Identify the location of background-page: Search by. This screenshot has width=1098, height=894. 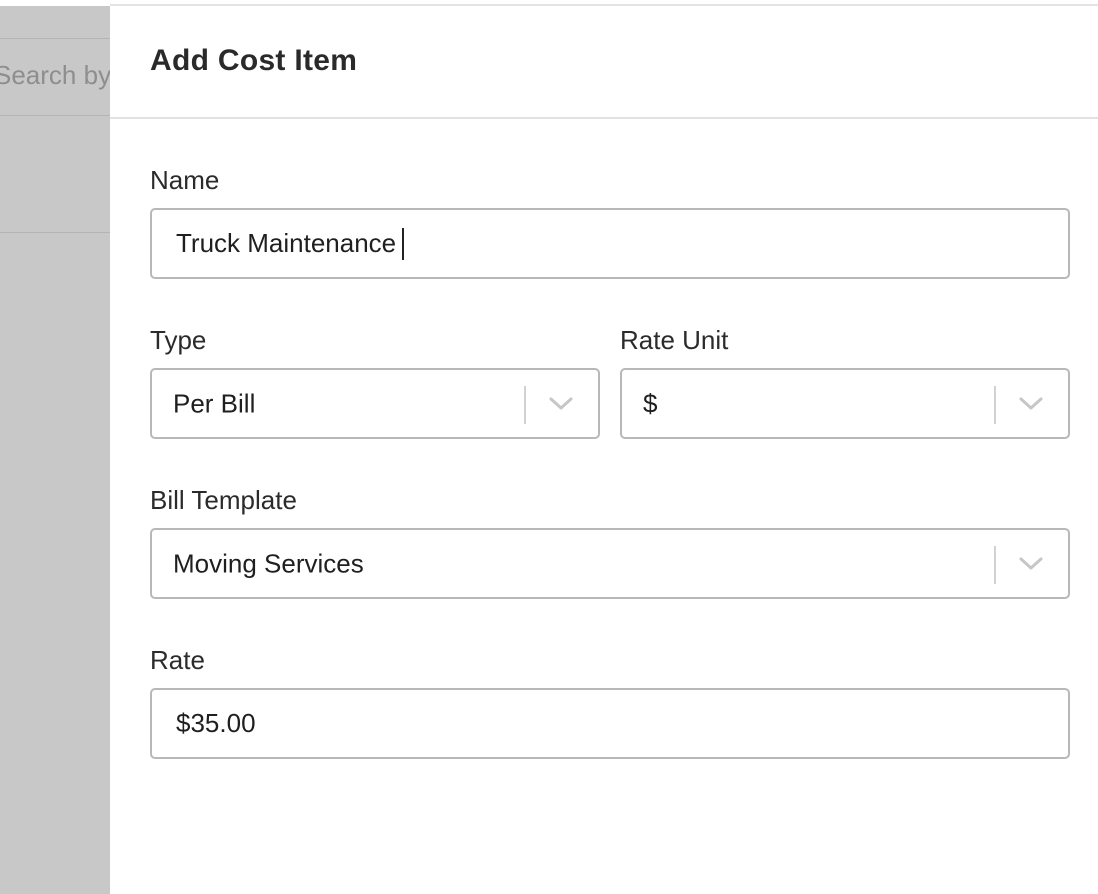
(55, 447).